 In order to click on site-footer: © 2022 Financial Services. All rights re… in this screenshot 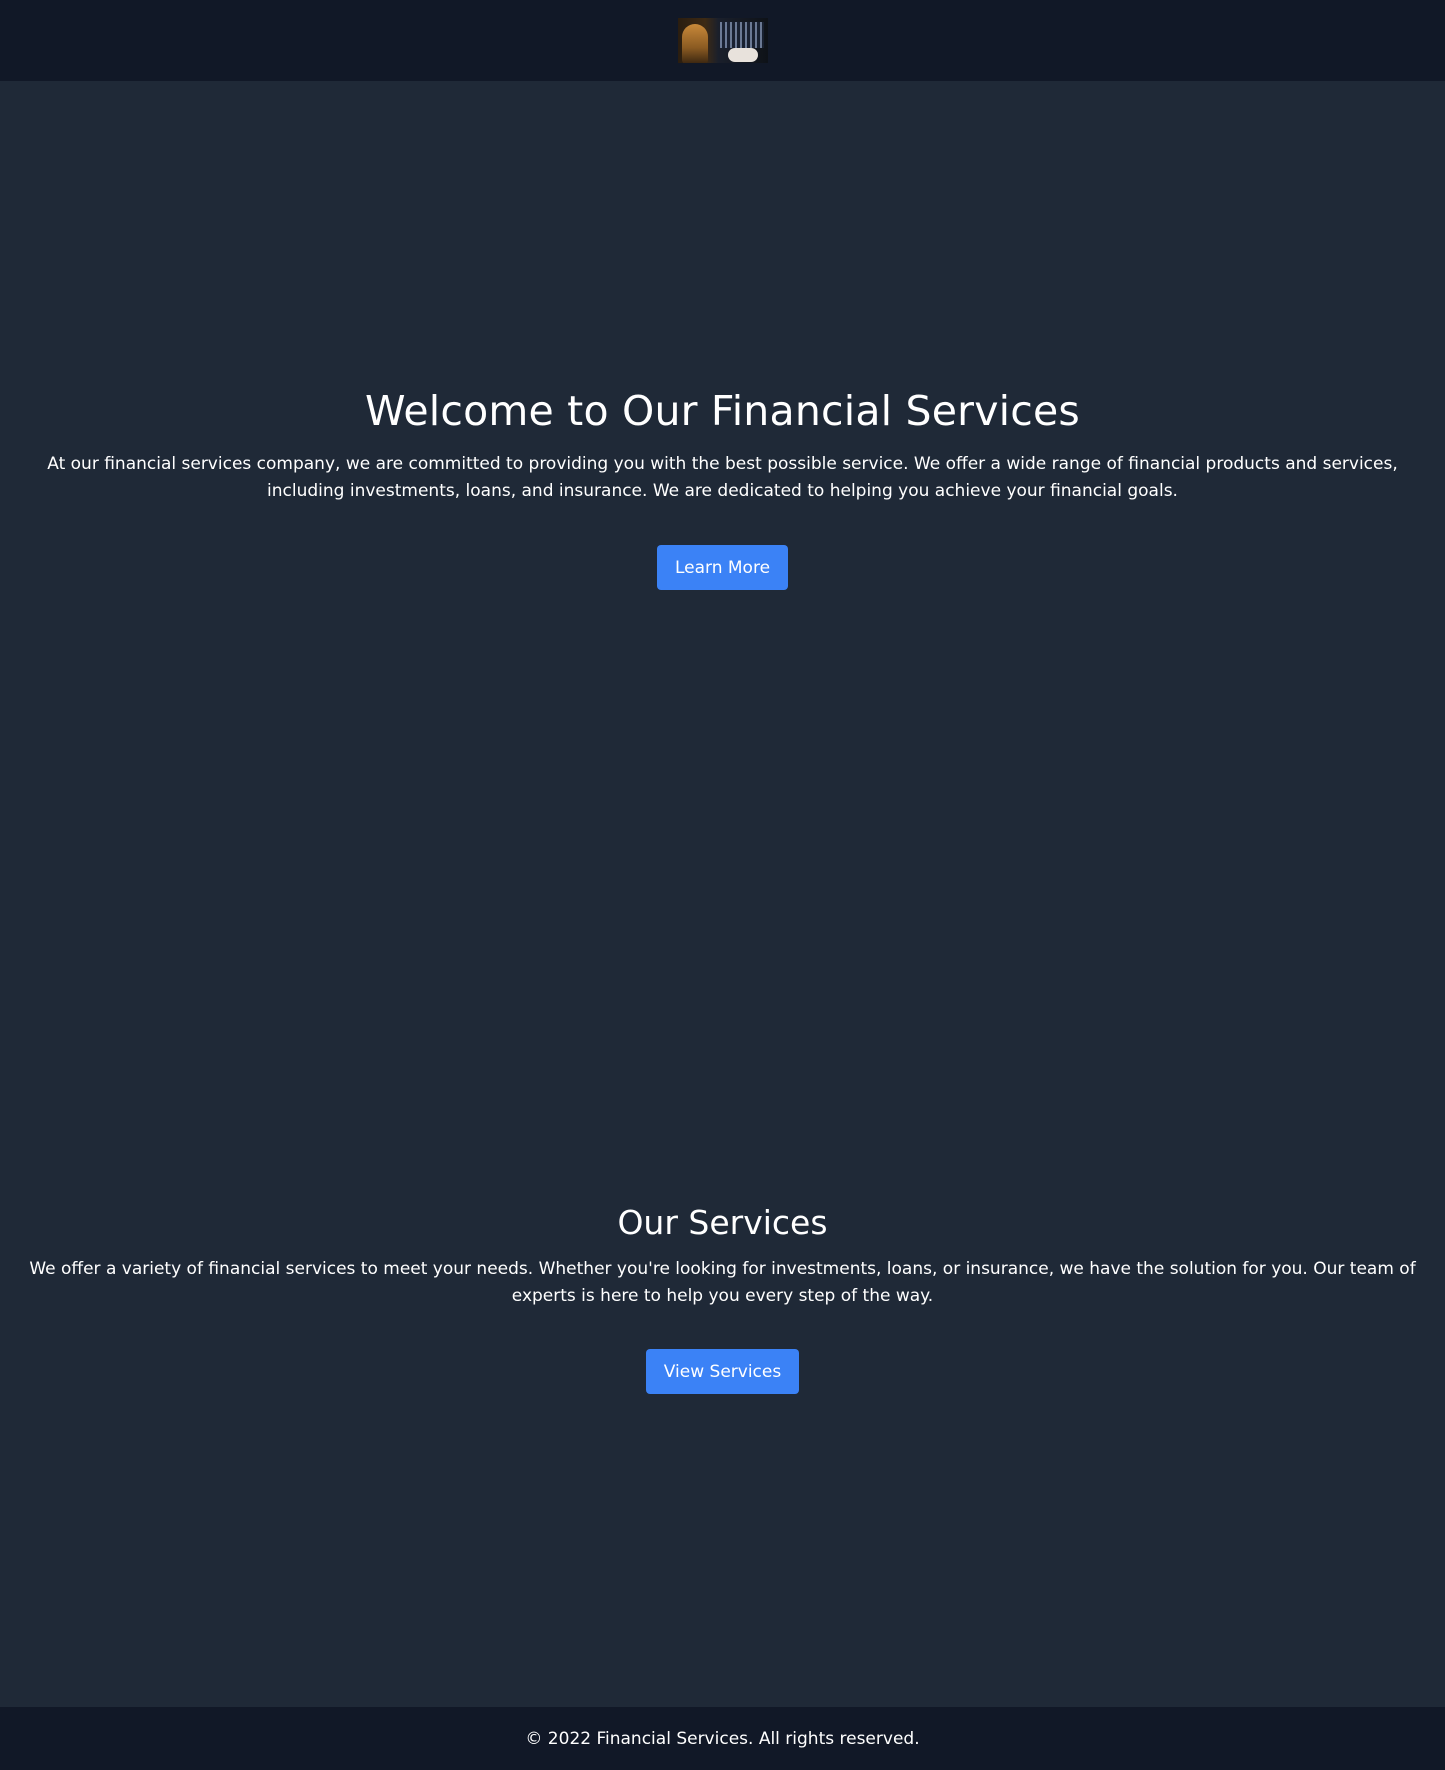, I will do `click(722, 1738)`.